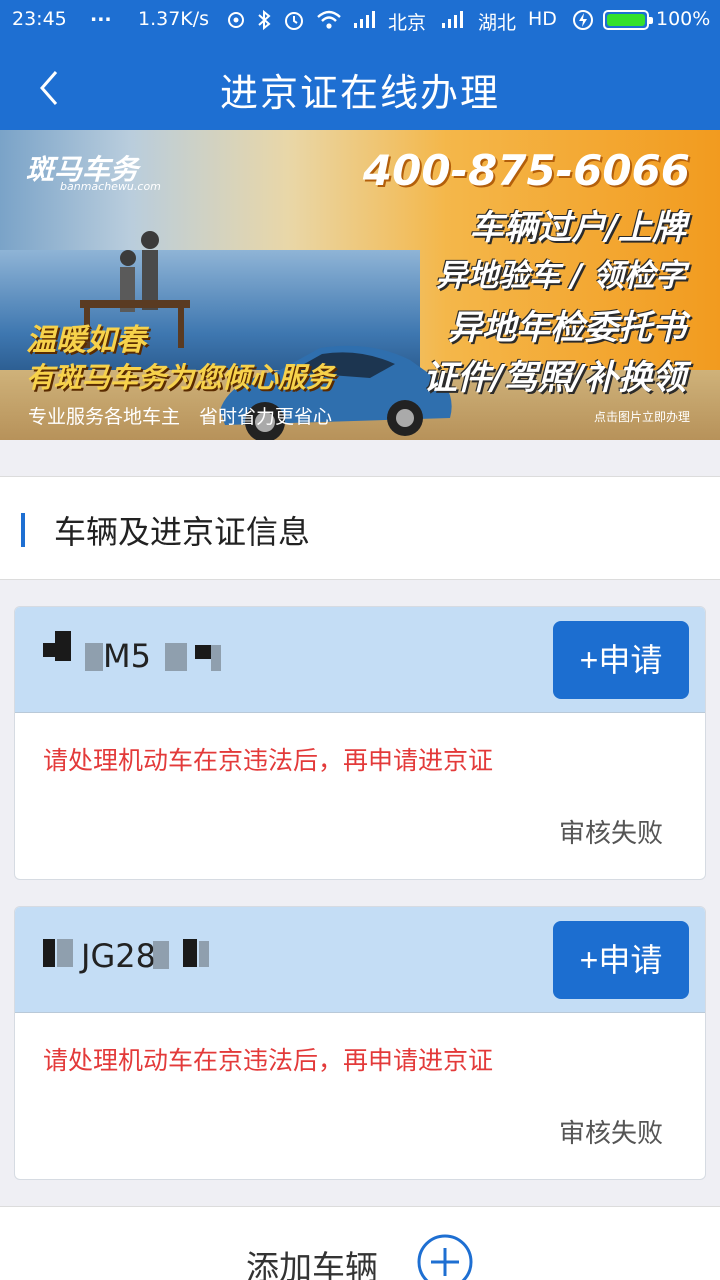 Image resolution: width=720 pixels, height=1280 pixels. I want to click on banner-service-2: 异地验车 / 领检字, so click(561, 276).